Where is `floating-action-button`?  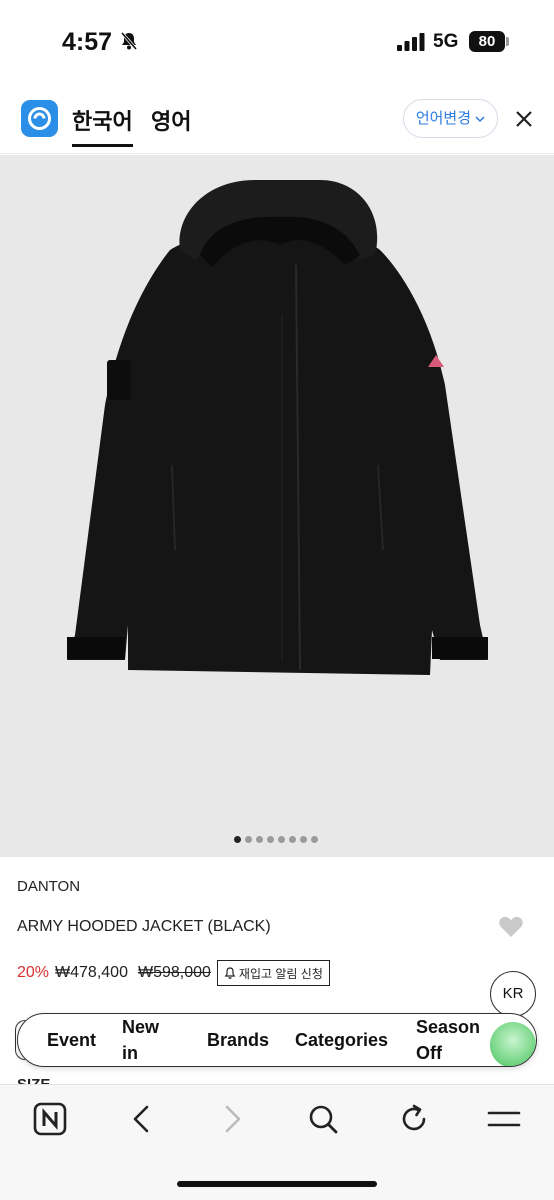
floating-action-button is located at coordinates (513, 1044).